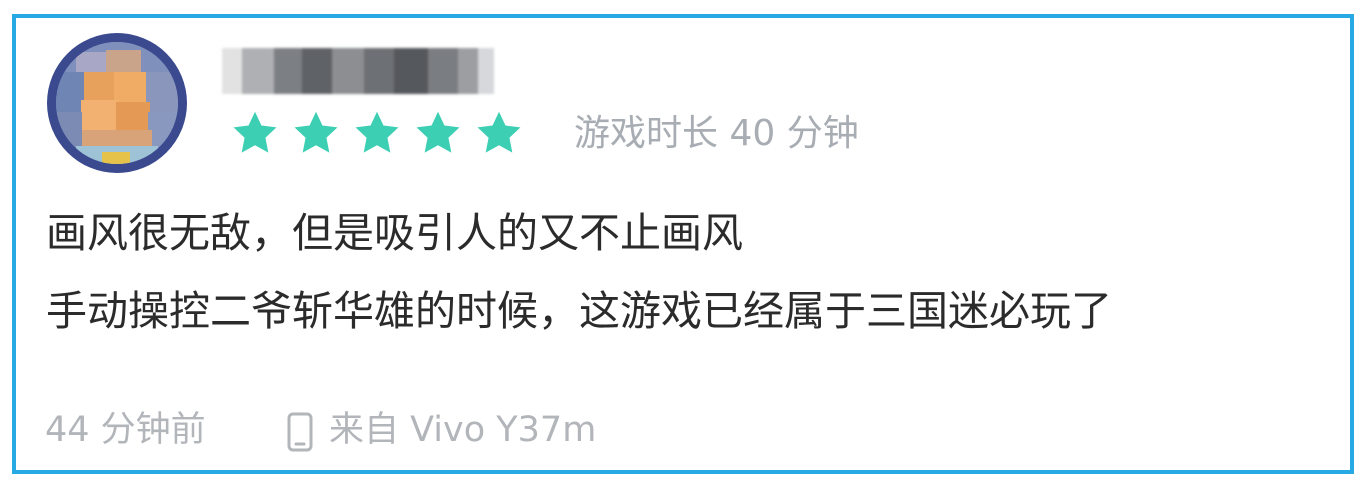 The height and width of the screenshot is (480, 1370). What do you see at coordinates (579, 311) in the screenshot?
I see `review-text-line: 手动操控二爷斩华雄的时候，这游戏已经属于三国迷必玩了` at bounding box center [579, 311].